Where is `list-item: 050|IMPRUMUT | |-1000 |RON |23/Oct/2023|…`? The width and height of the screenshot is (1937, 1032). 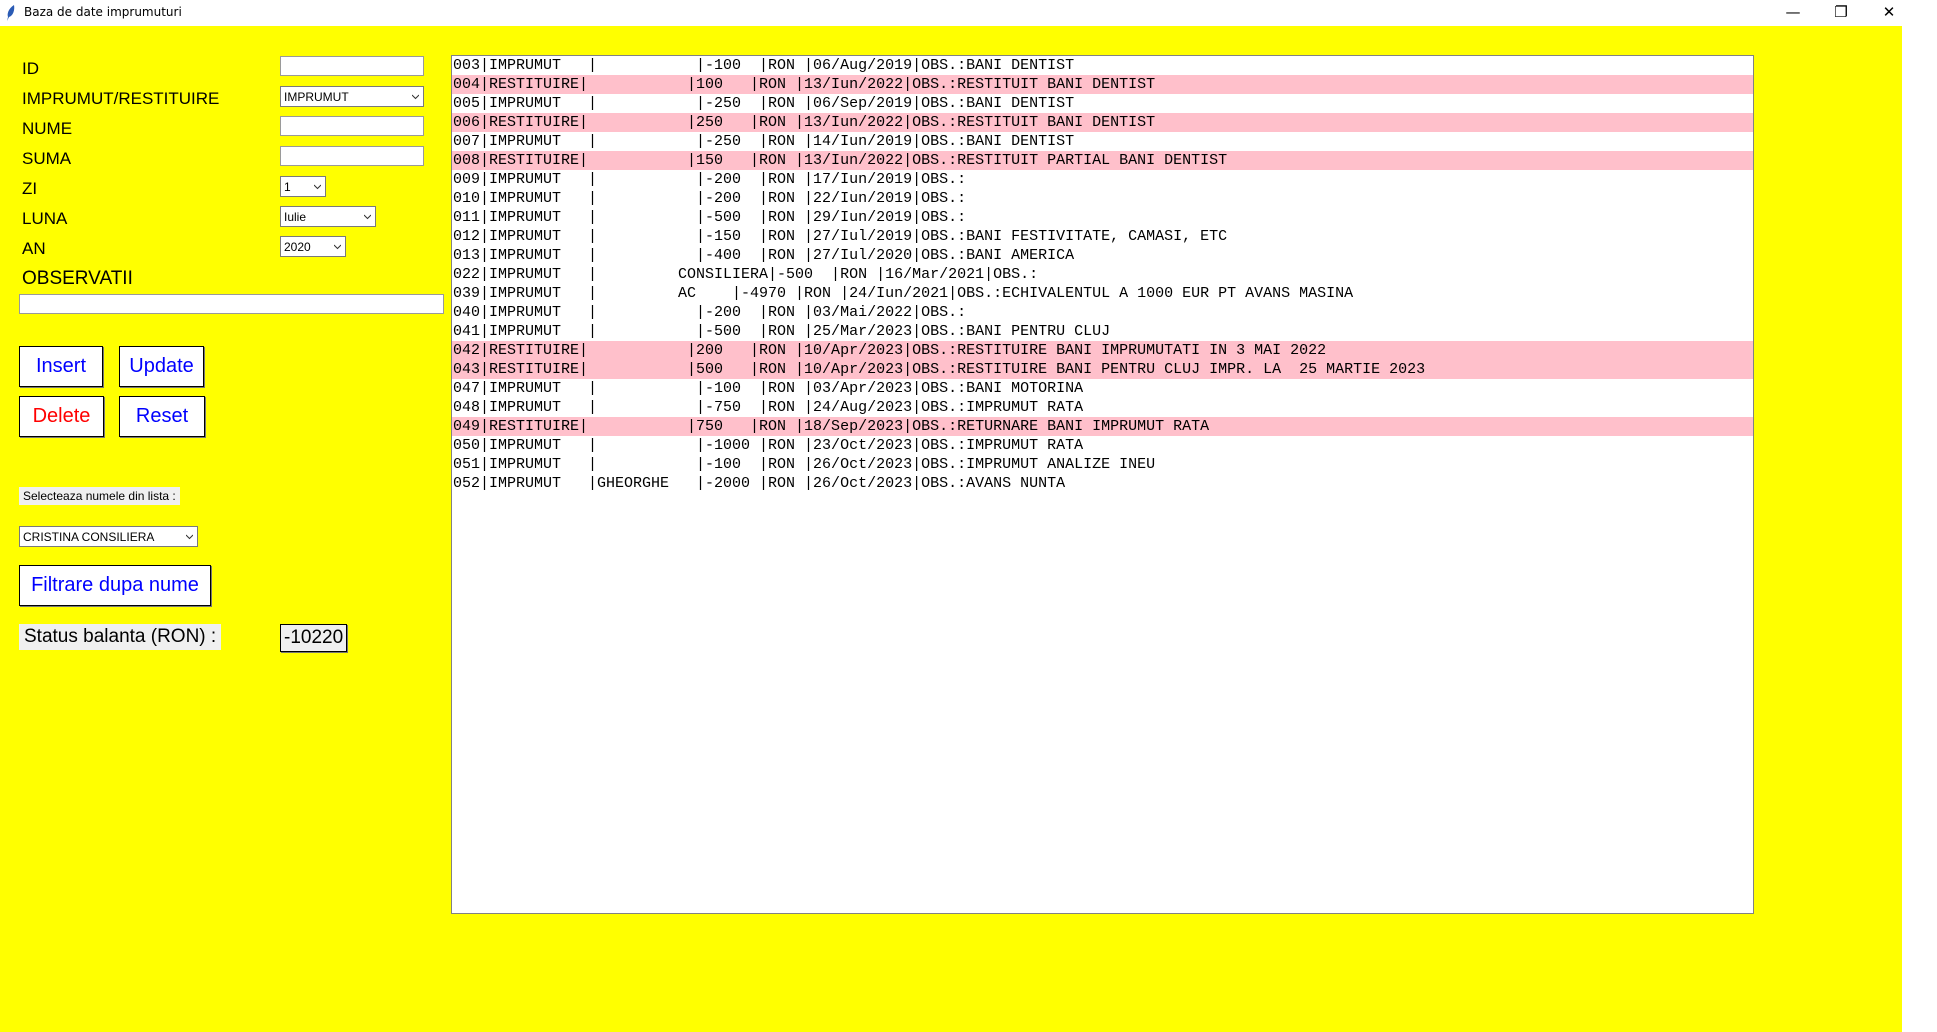
list-item: 050|IMPRUMUT | |-1000 |RON |23/Oct/2023|… is located at coordinates (1102, 445).